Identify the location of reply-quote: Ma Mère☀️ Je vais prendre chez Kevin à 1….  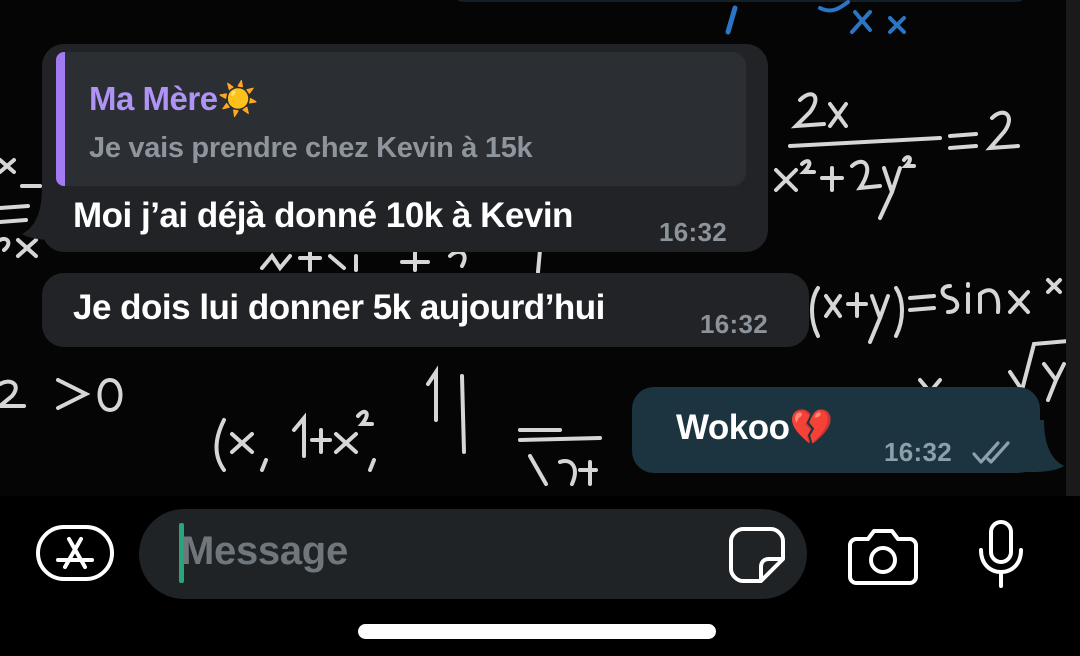
(401, 119).